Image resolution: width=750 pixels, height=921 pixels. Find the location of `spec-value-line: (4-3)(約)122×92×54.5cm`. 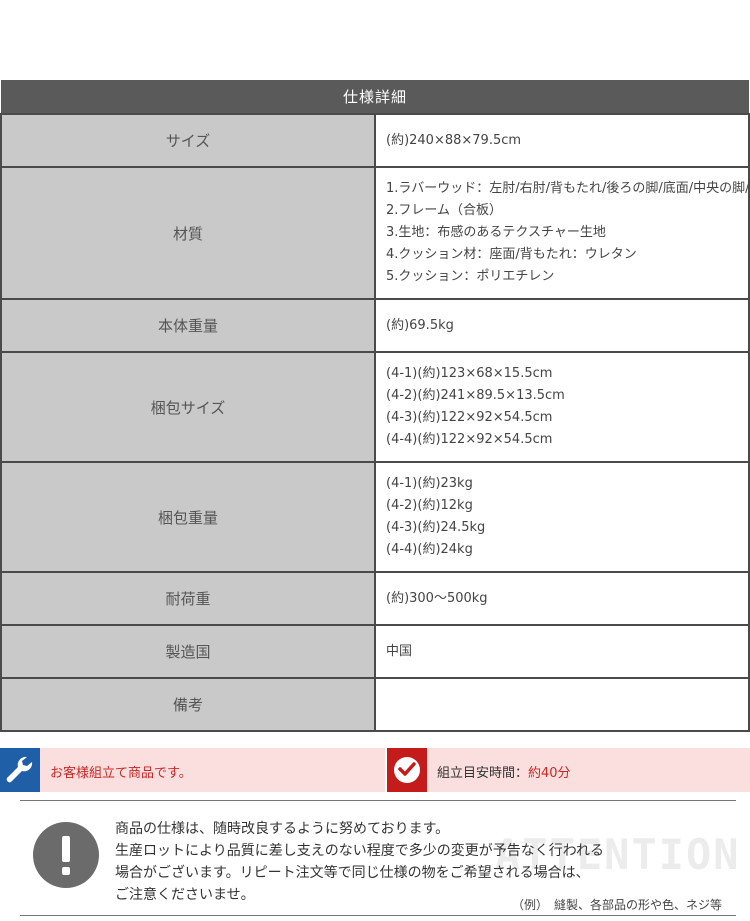

spec-value-line: (4-3)(約)122×92×54.5cm is located at coordinates (469, 417).